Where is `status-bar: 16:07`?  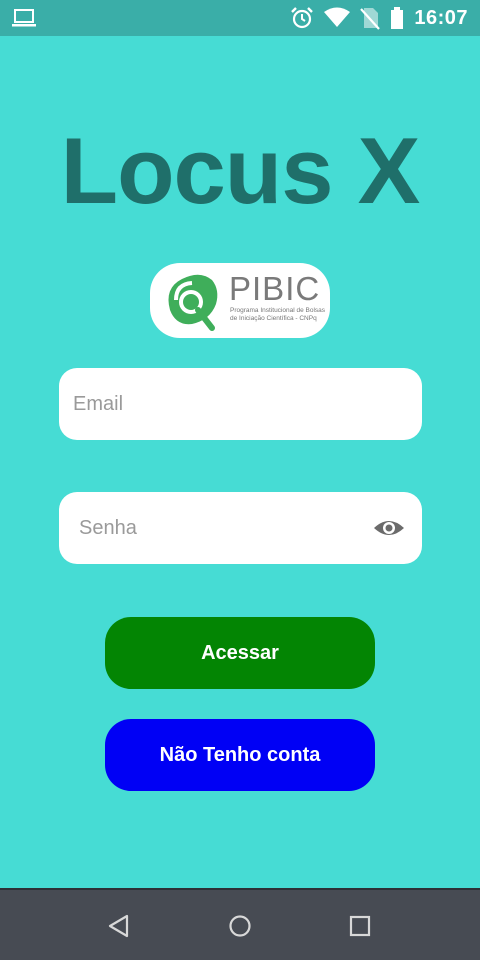
status-bar: 16:07 is located at coordinates (240, 18).